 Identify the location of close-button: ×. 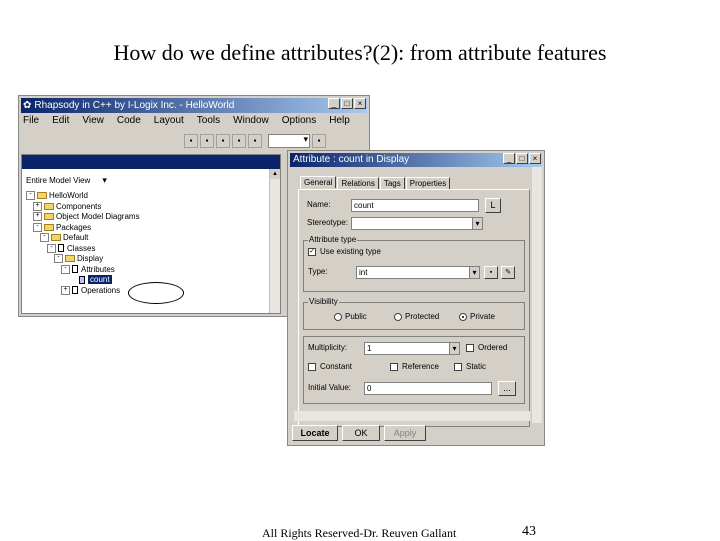
(360, 103).